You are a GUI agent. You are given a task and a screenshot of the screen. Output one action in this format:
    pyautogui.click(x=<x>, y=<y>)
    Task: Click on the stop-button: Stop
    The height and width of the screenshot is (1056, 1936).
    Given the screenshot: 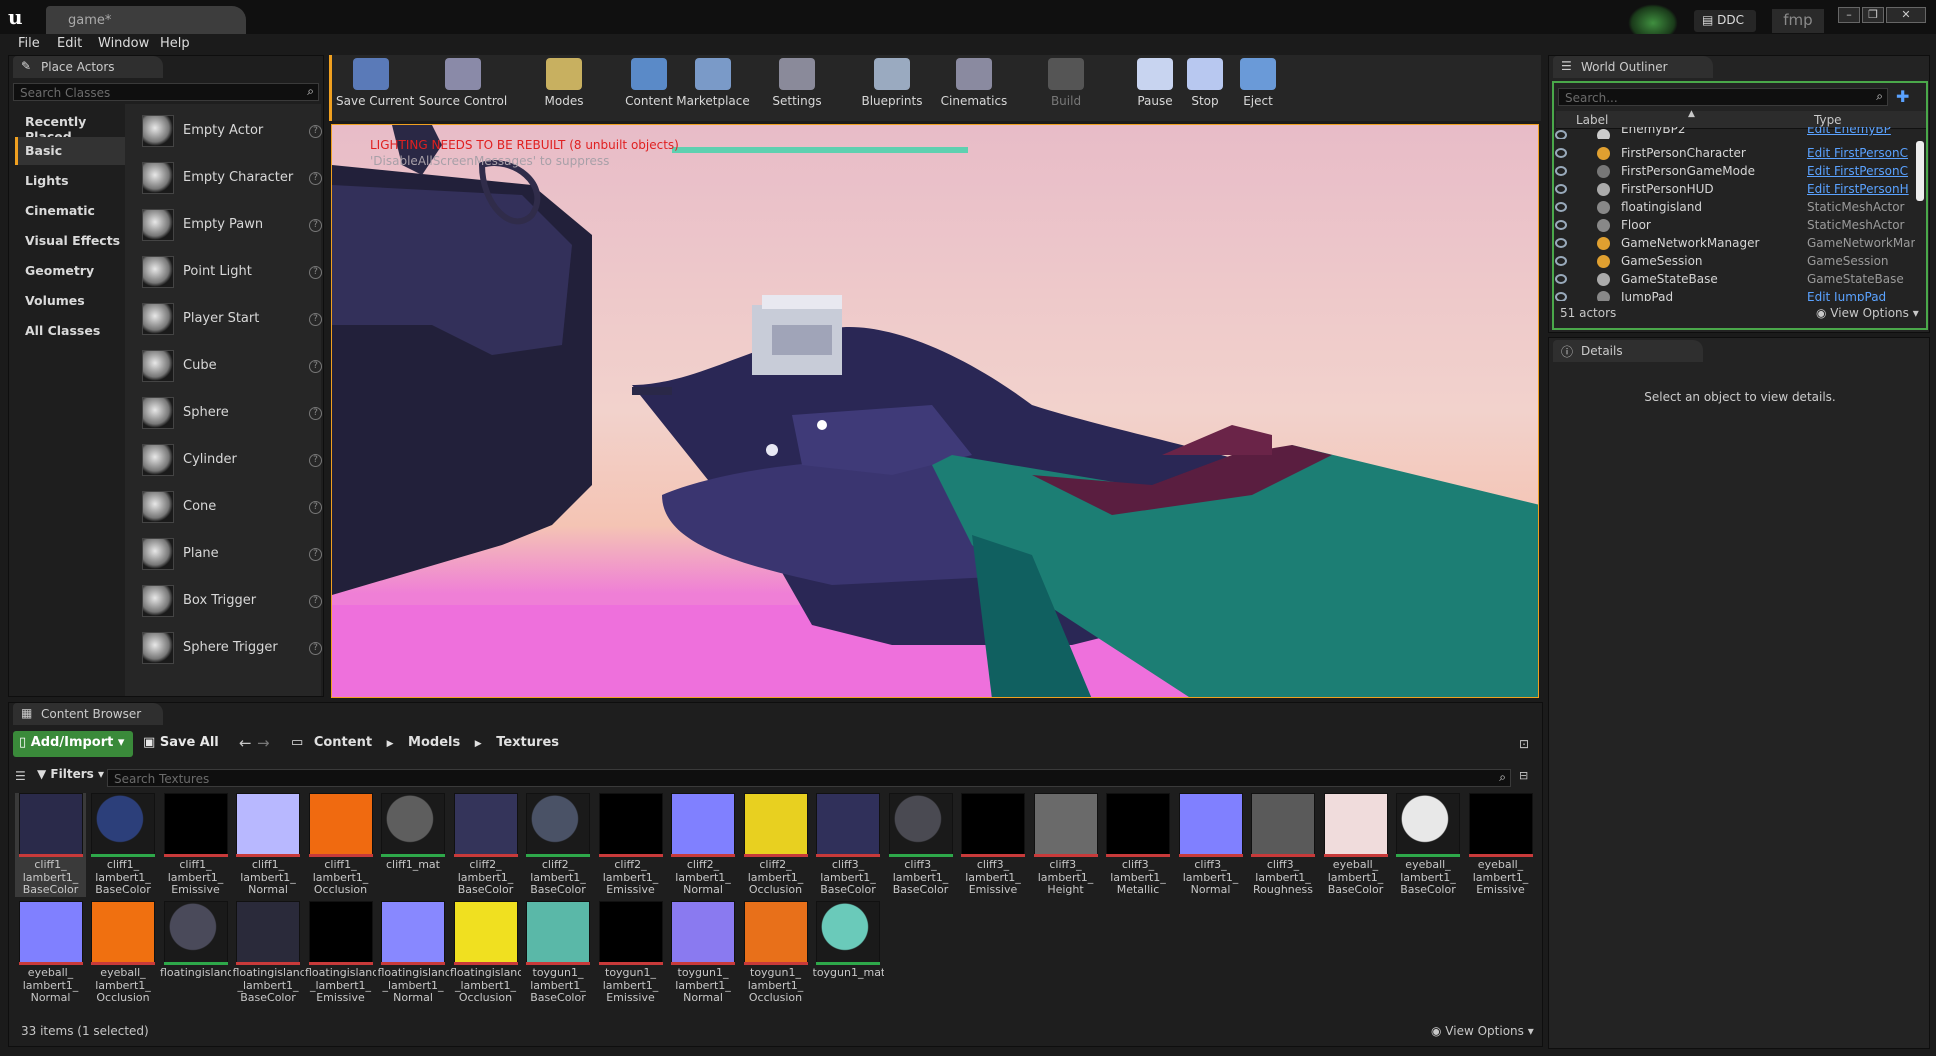 What is the action you would take?
    pyautogui.click(x=1205, y=88)
    